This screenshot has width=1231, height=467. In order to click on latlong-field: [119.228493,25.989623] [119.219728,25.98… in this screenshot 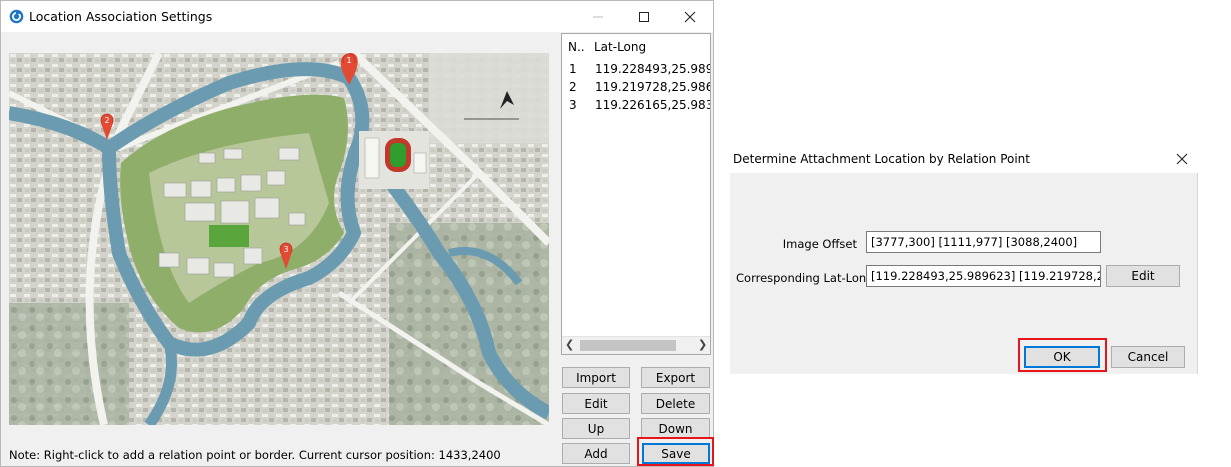, I will do `click(983, 276)`.